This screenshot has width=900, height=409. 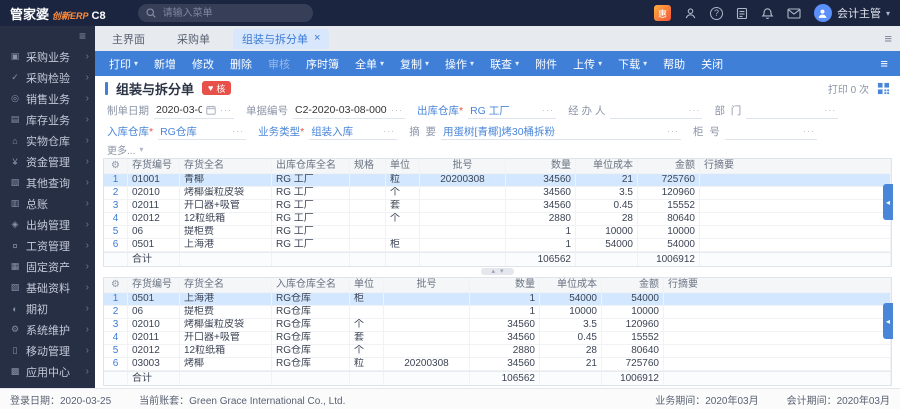 I want to click on table-row: 5 02012 12粒纸箱 RG仓库个 2880 28 80640, so click(x=497, y=351).